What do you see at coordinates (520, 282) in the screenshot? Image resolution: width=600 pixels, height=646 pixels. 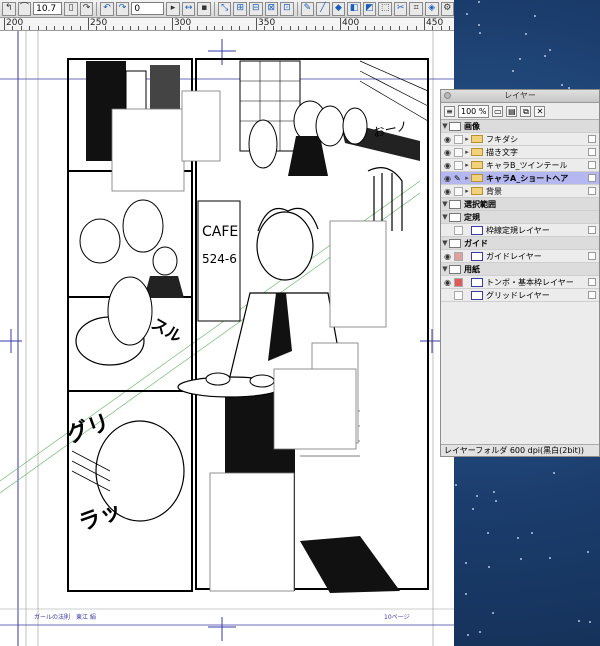 I see `layer-row: ◉ トンボ・基本枠レイヤー` at bounding box center [520, 282].